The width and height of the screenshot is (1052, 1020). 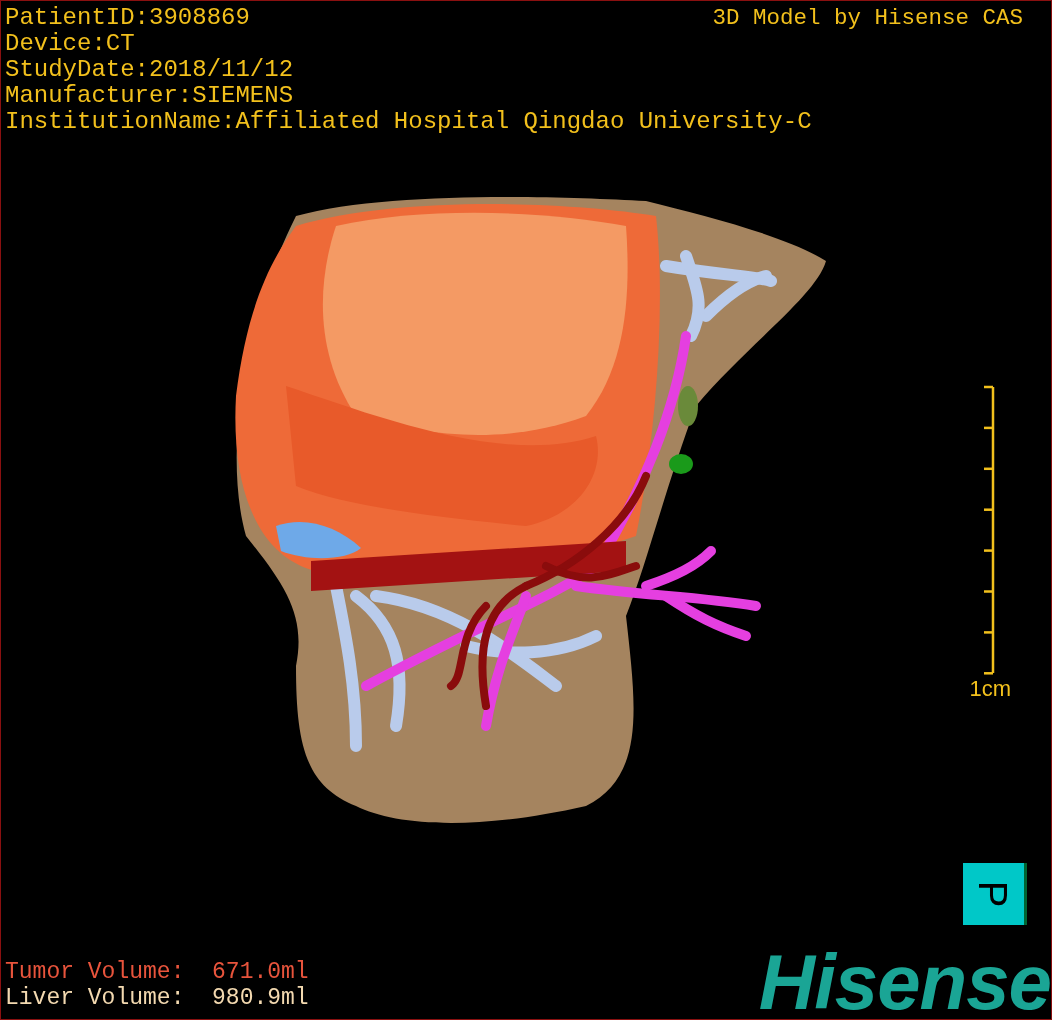 What do you see at coordinates (149, 70) in the screenshot?
I see `info-line: StudyDate:2018/11/12` at bounding box center [149, 70].